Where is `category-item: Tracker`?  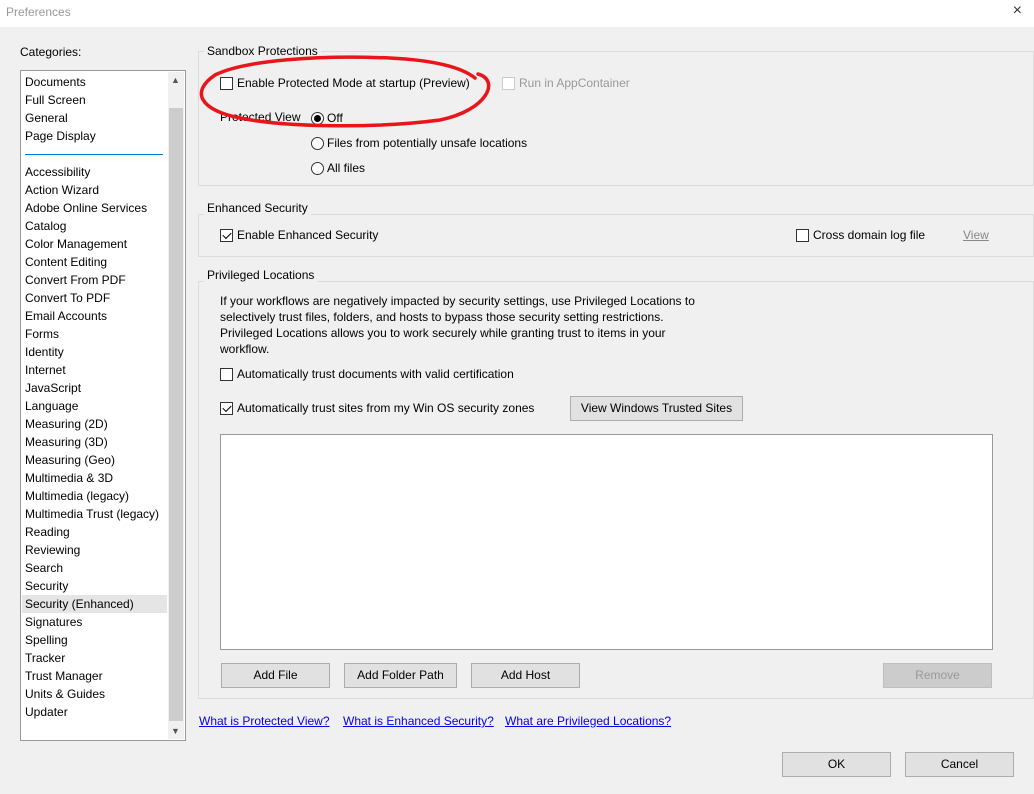 category-item: Tracker is located at coordinates (96, 658).